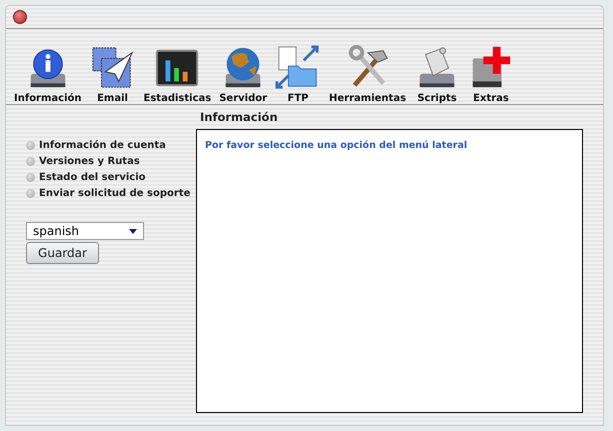 The height and width of the screenshot is (431, 613). What do you see at coordinates (243, 74) in the screenshot?
I see `toolbar-button: Servidor` at bounding box center [243, 74].